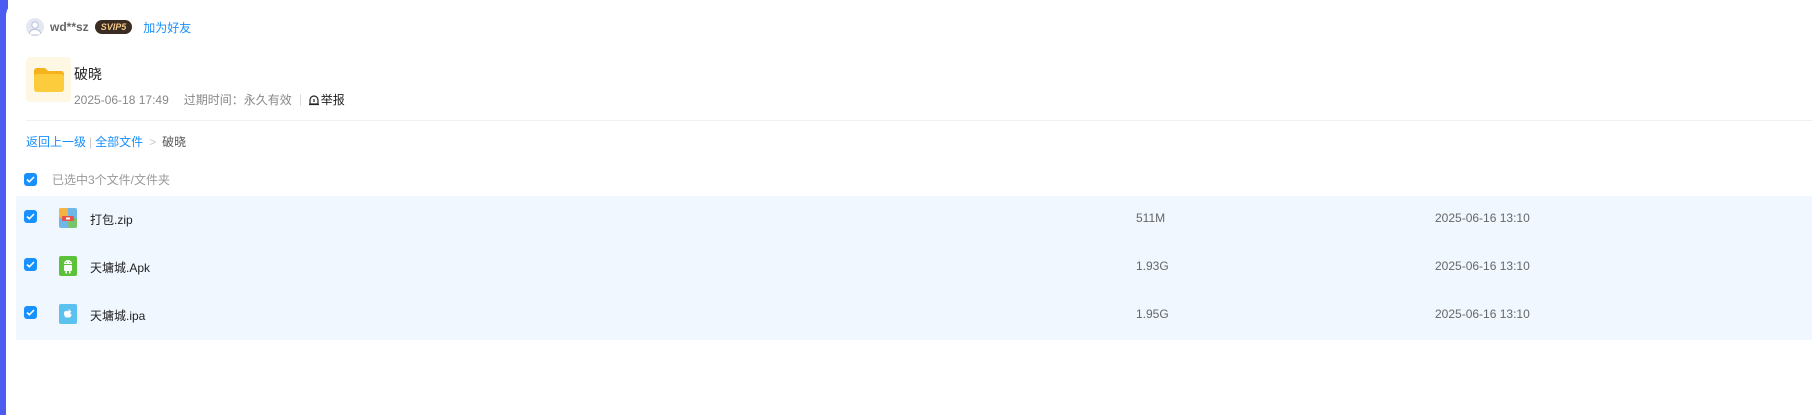 This screenshot has height=415, width=1812. I want to click on add-friend-link: 加为好友, so click(167, 27).